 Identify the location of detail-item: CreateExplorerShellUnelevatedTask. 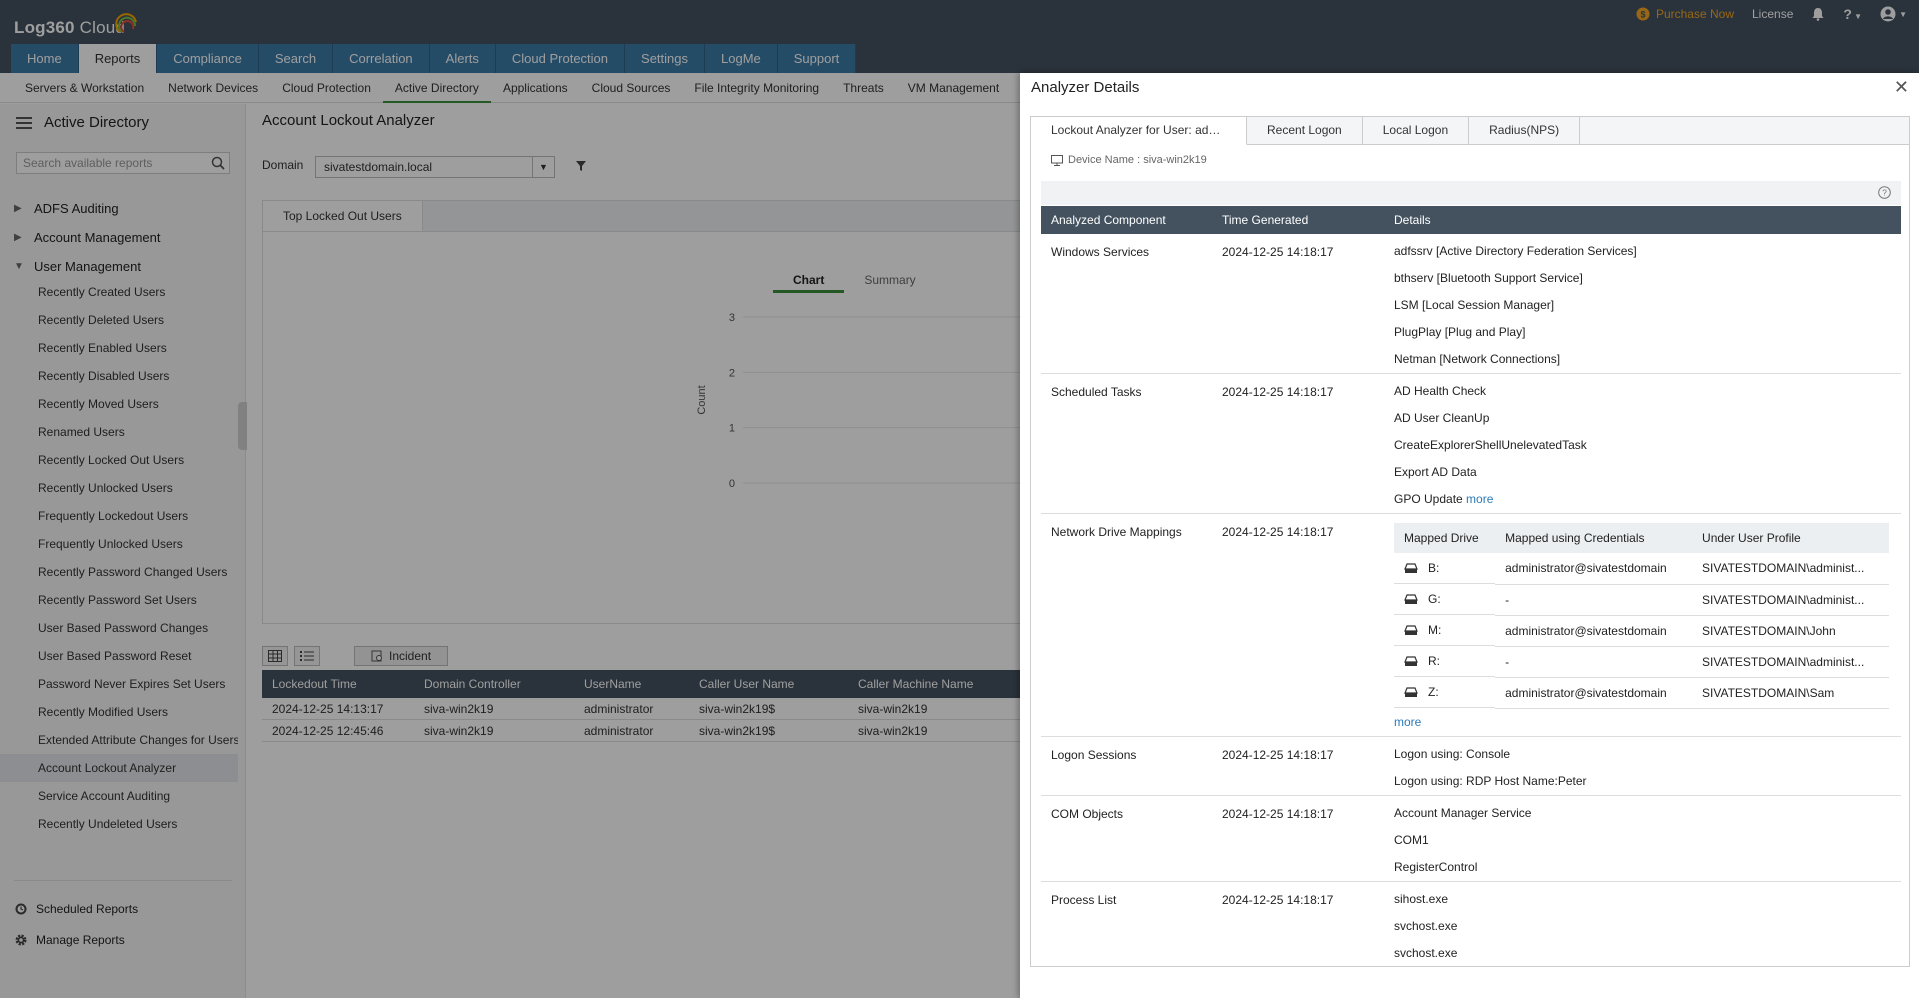
(1647, 445).